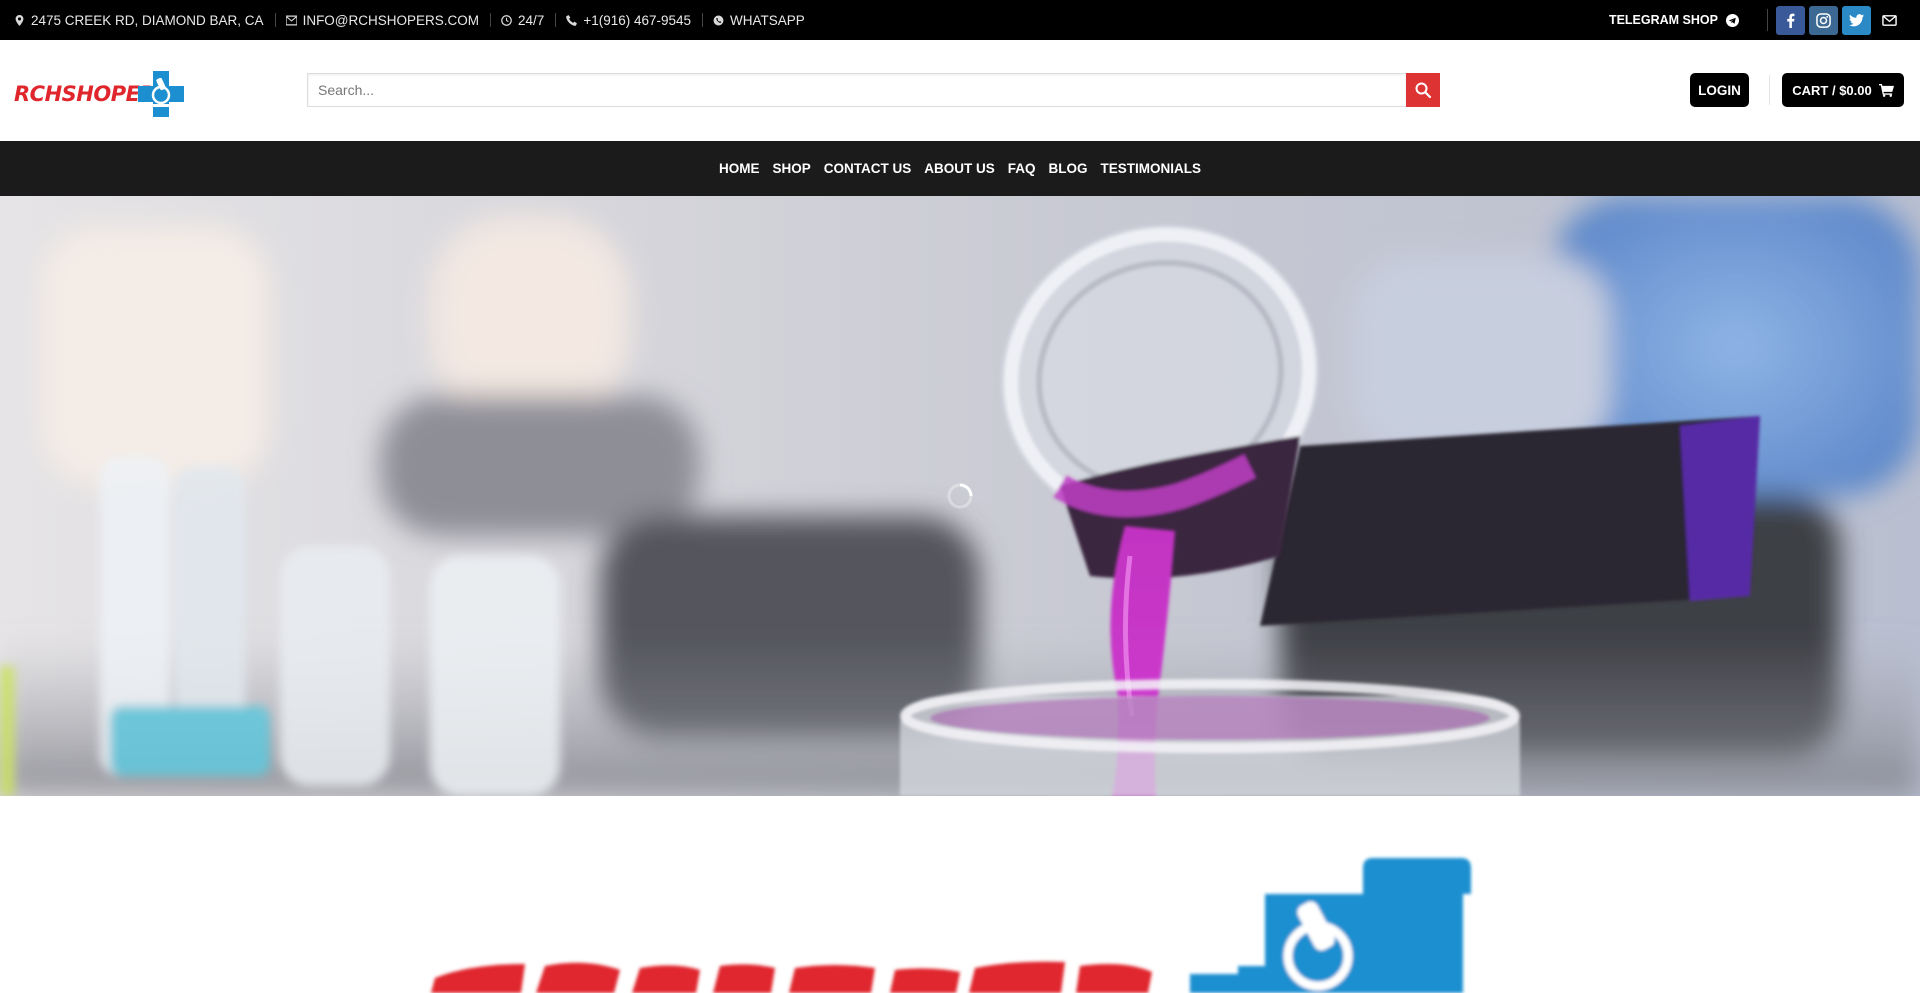 The height and width of the screenshot is (993, 1920). I want to click on search-input, so click(856, 90).